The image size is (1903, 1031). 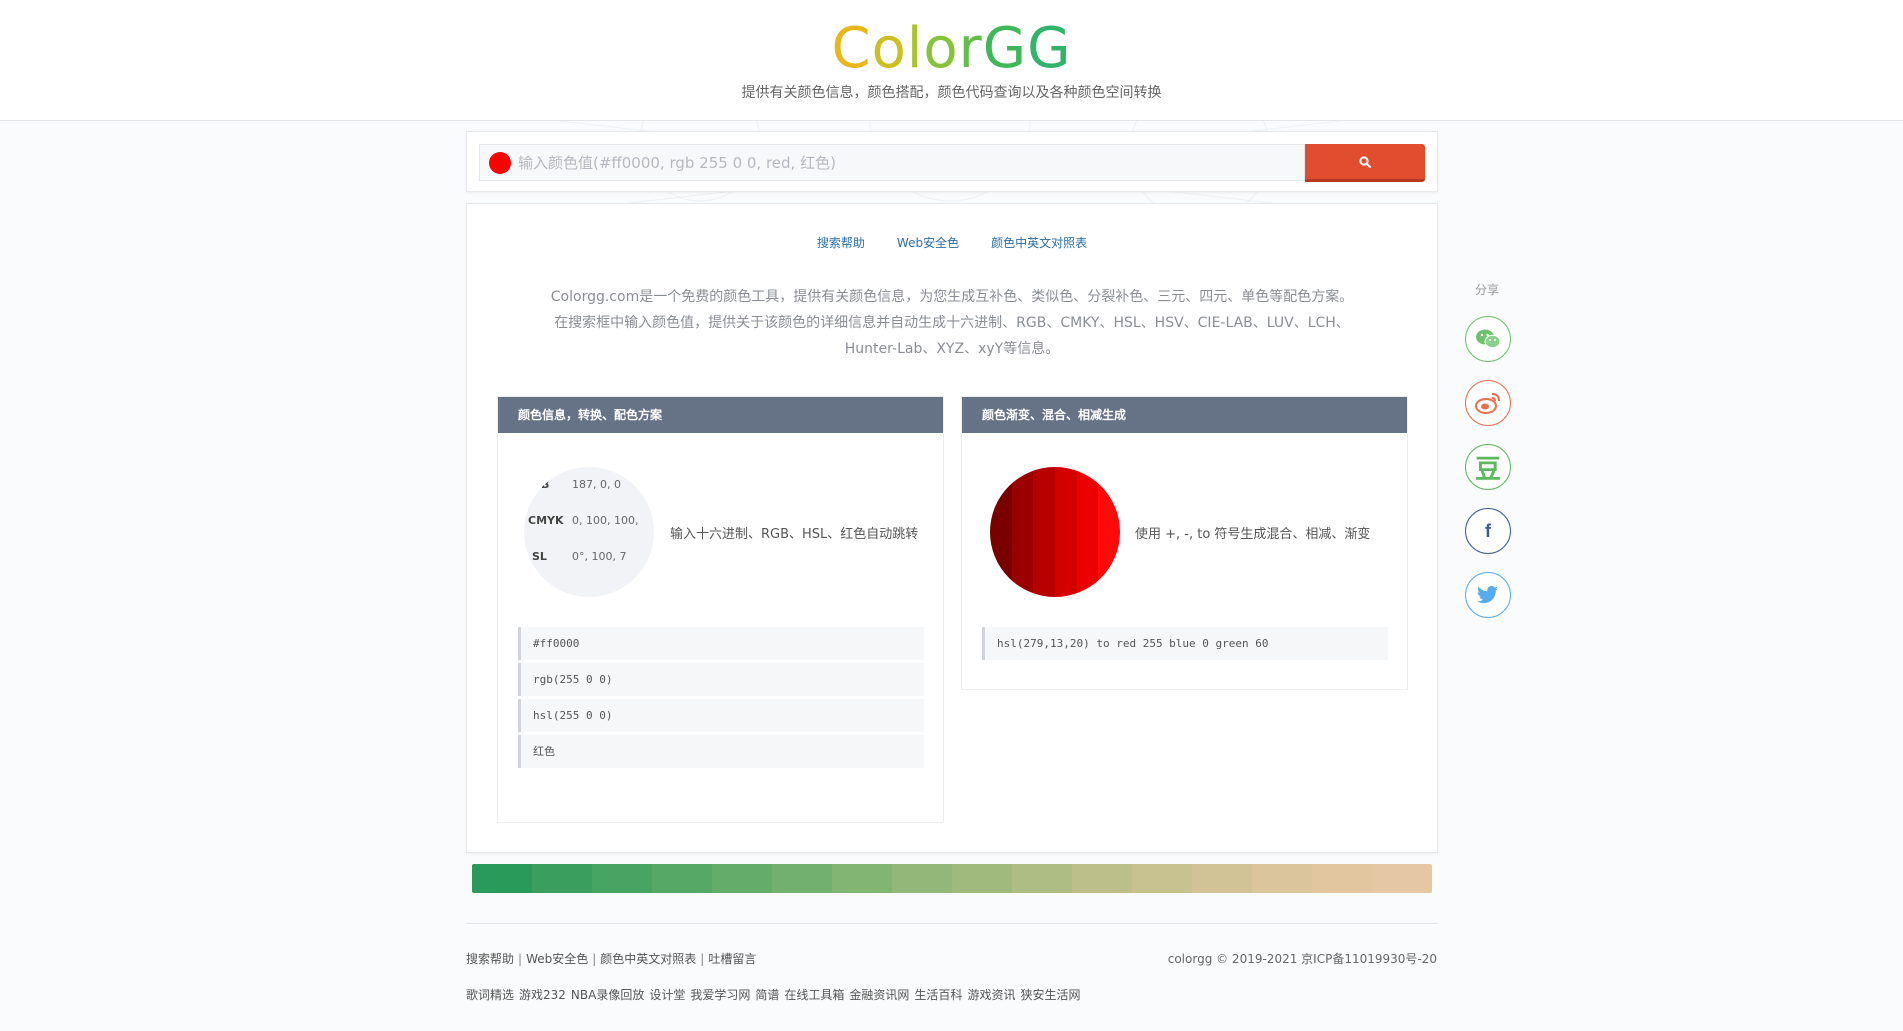 What do you see at coordinates (490, 959) in the screenshot?
I see `footer-link: 搜索帮助` at bounding box center [490, 959].